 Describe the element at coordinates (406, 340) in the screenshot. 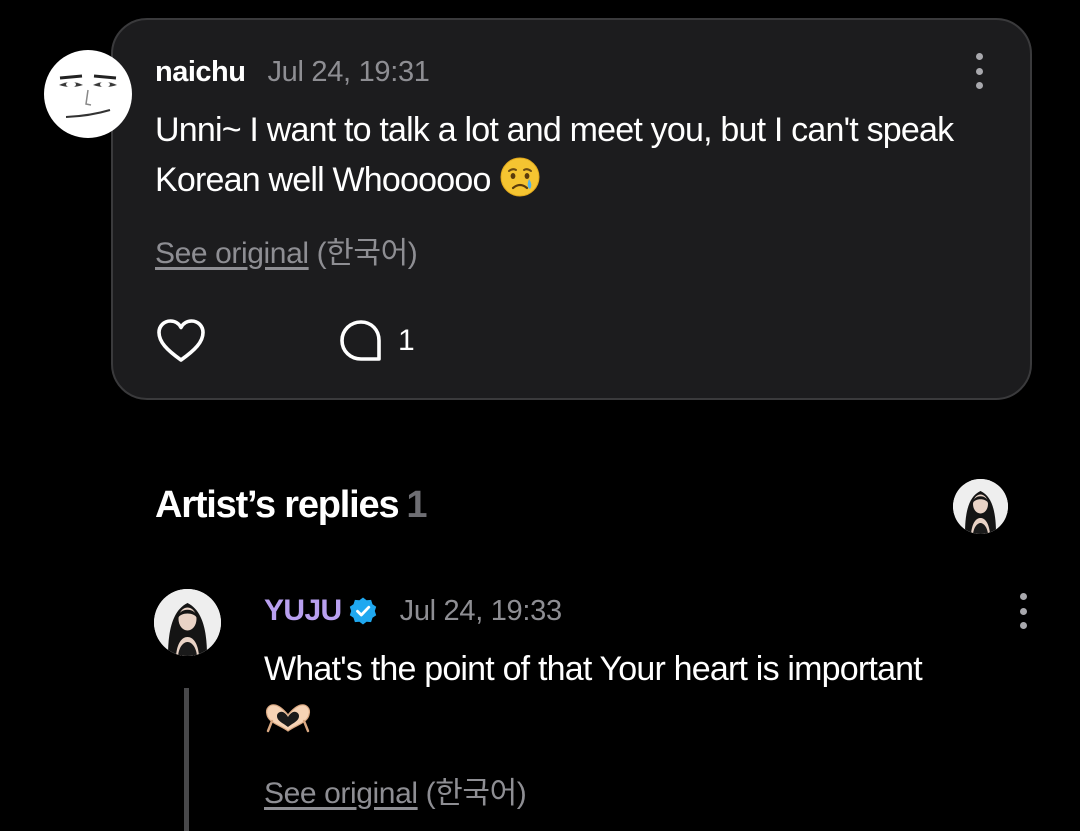

I see `reply-count: 1` at that location.